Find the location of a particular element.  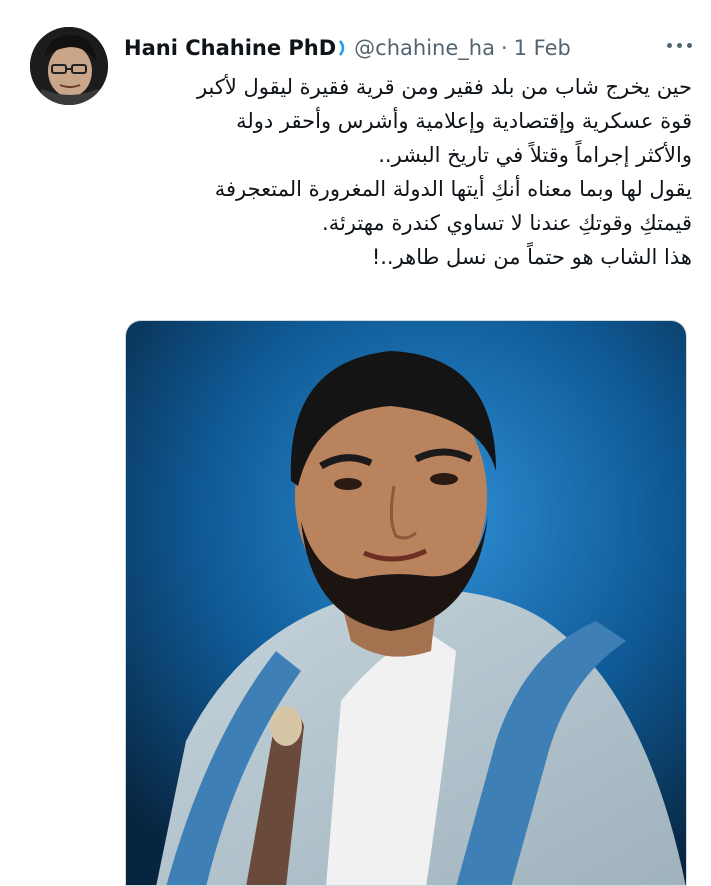

verified-badge-icon is located at coordinates (343, 48).